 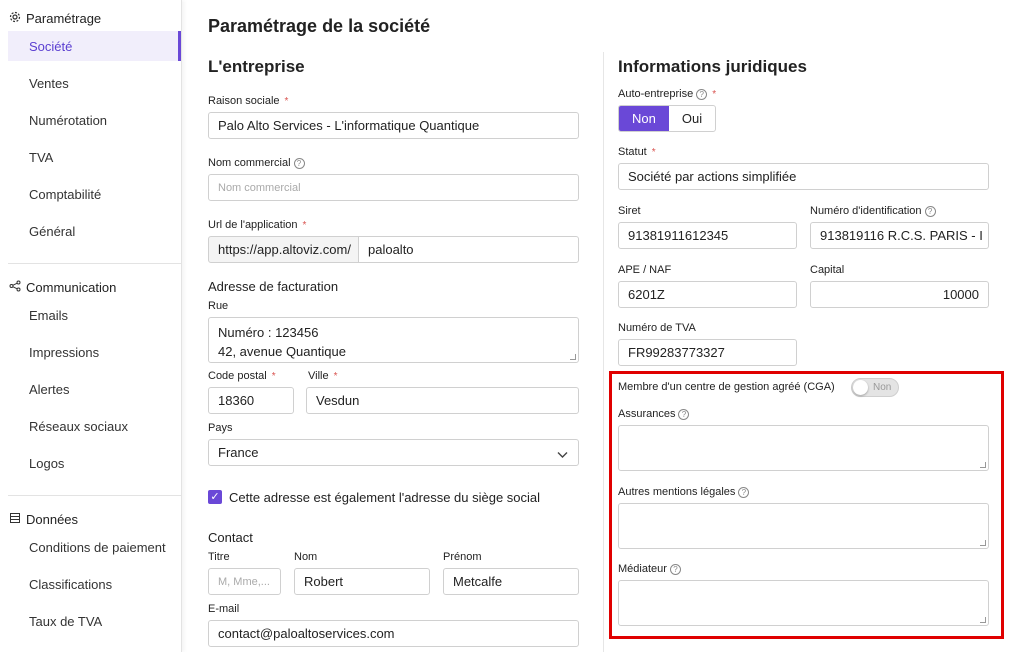 What do you see at coordinates (803, 526) in the screenshot?
I see `mentions-textarea` at bounding box center [803, 526].